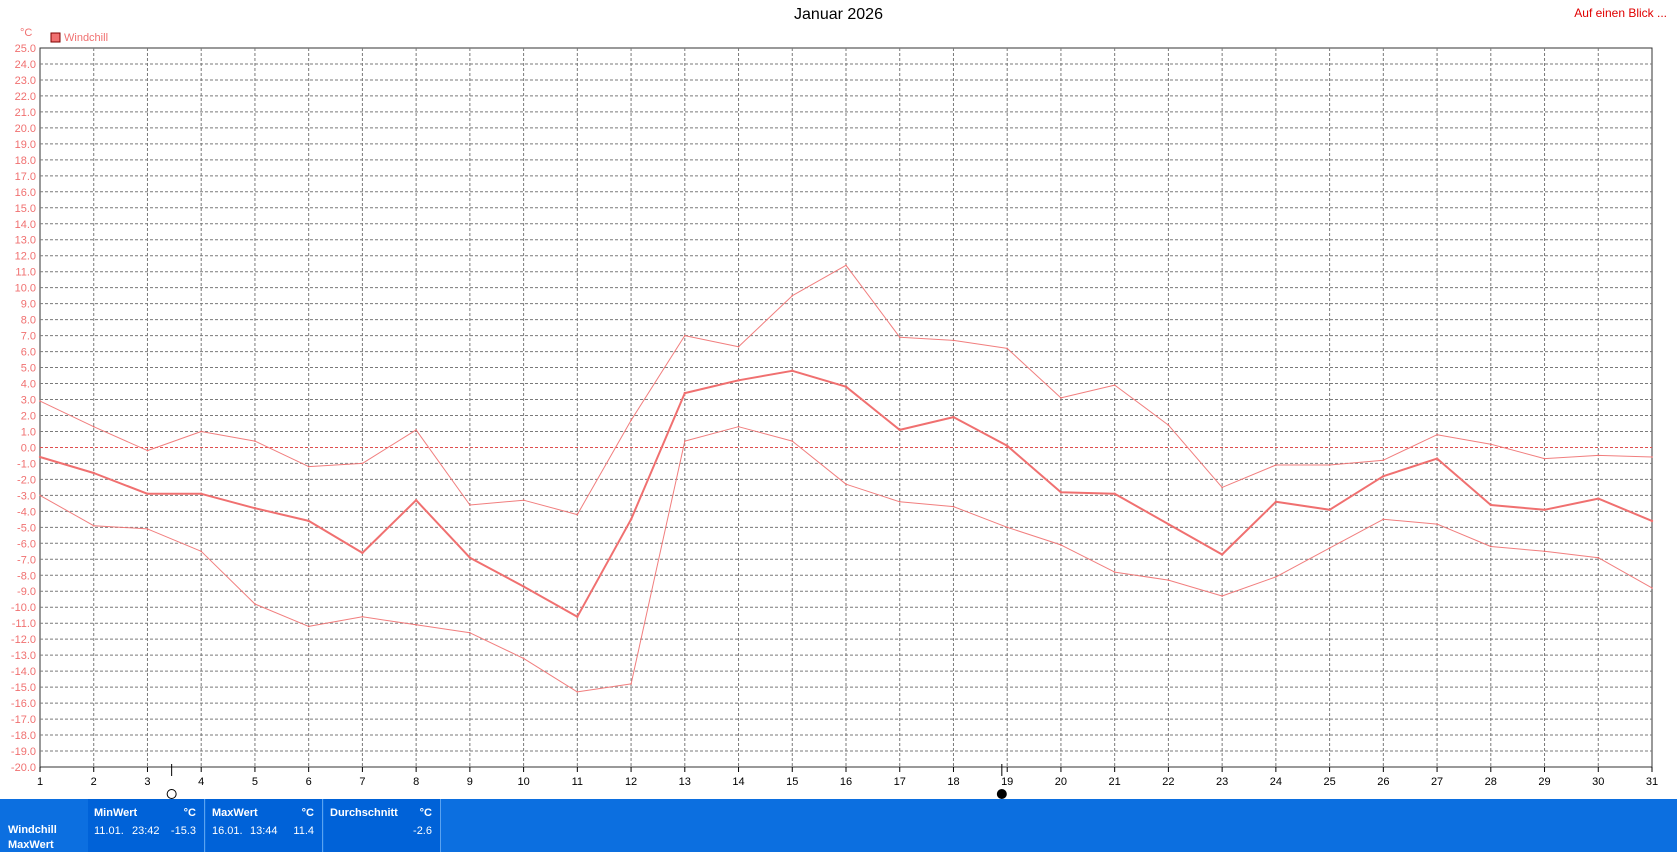 The image size is (1677, 852). What do you see at coordinates (26, 560) in the screenshot?
I see `y-tick-label: -7.0` at bounding box center [26, 560].